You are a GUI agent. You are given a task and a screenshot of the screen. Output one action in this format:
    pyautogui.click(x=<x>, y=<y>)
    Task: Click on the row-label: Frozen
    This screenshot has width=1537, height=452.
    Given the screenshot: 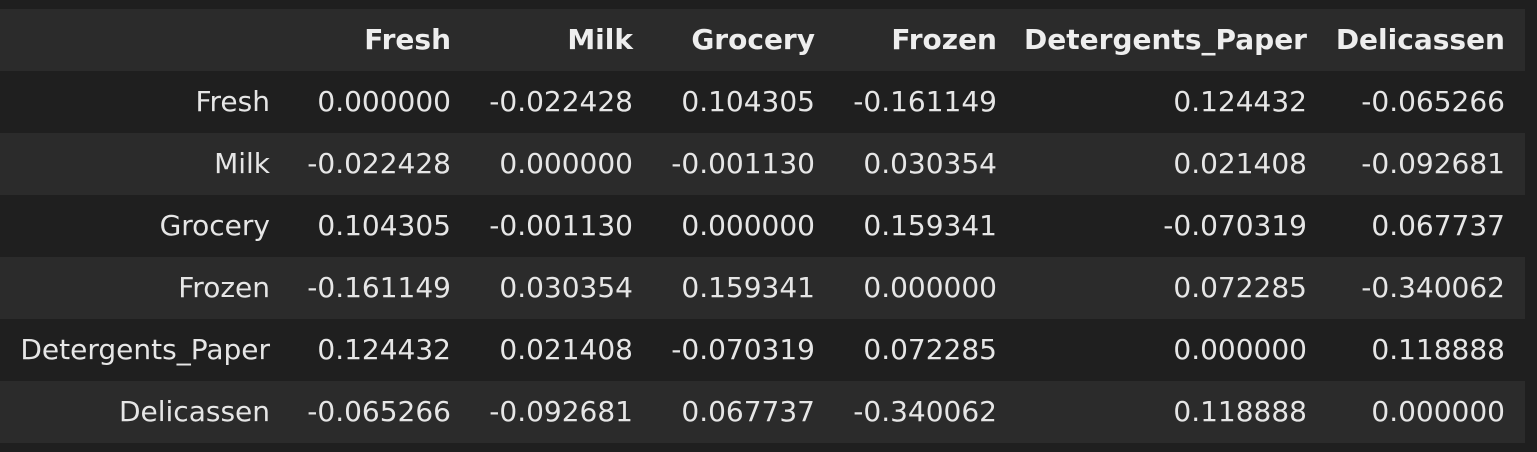 What is the action you would take?
    pyautogui.click(x=224, y=287)
    